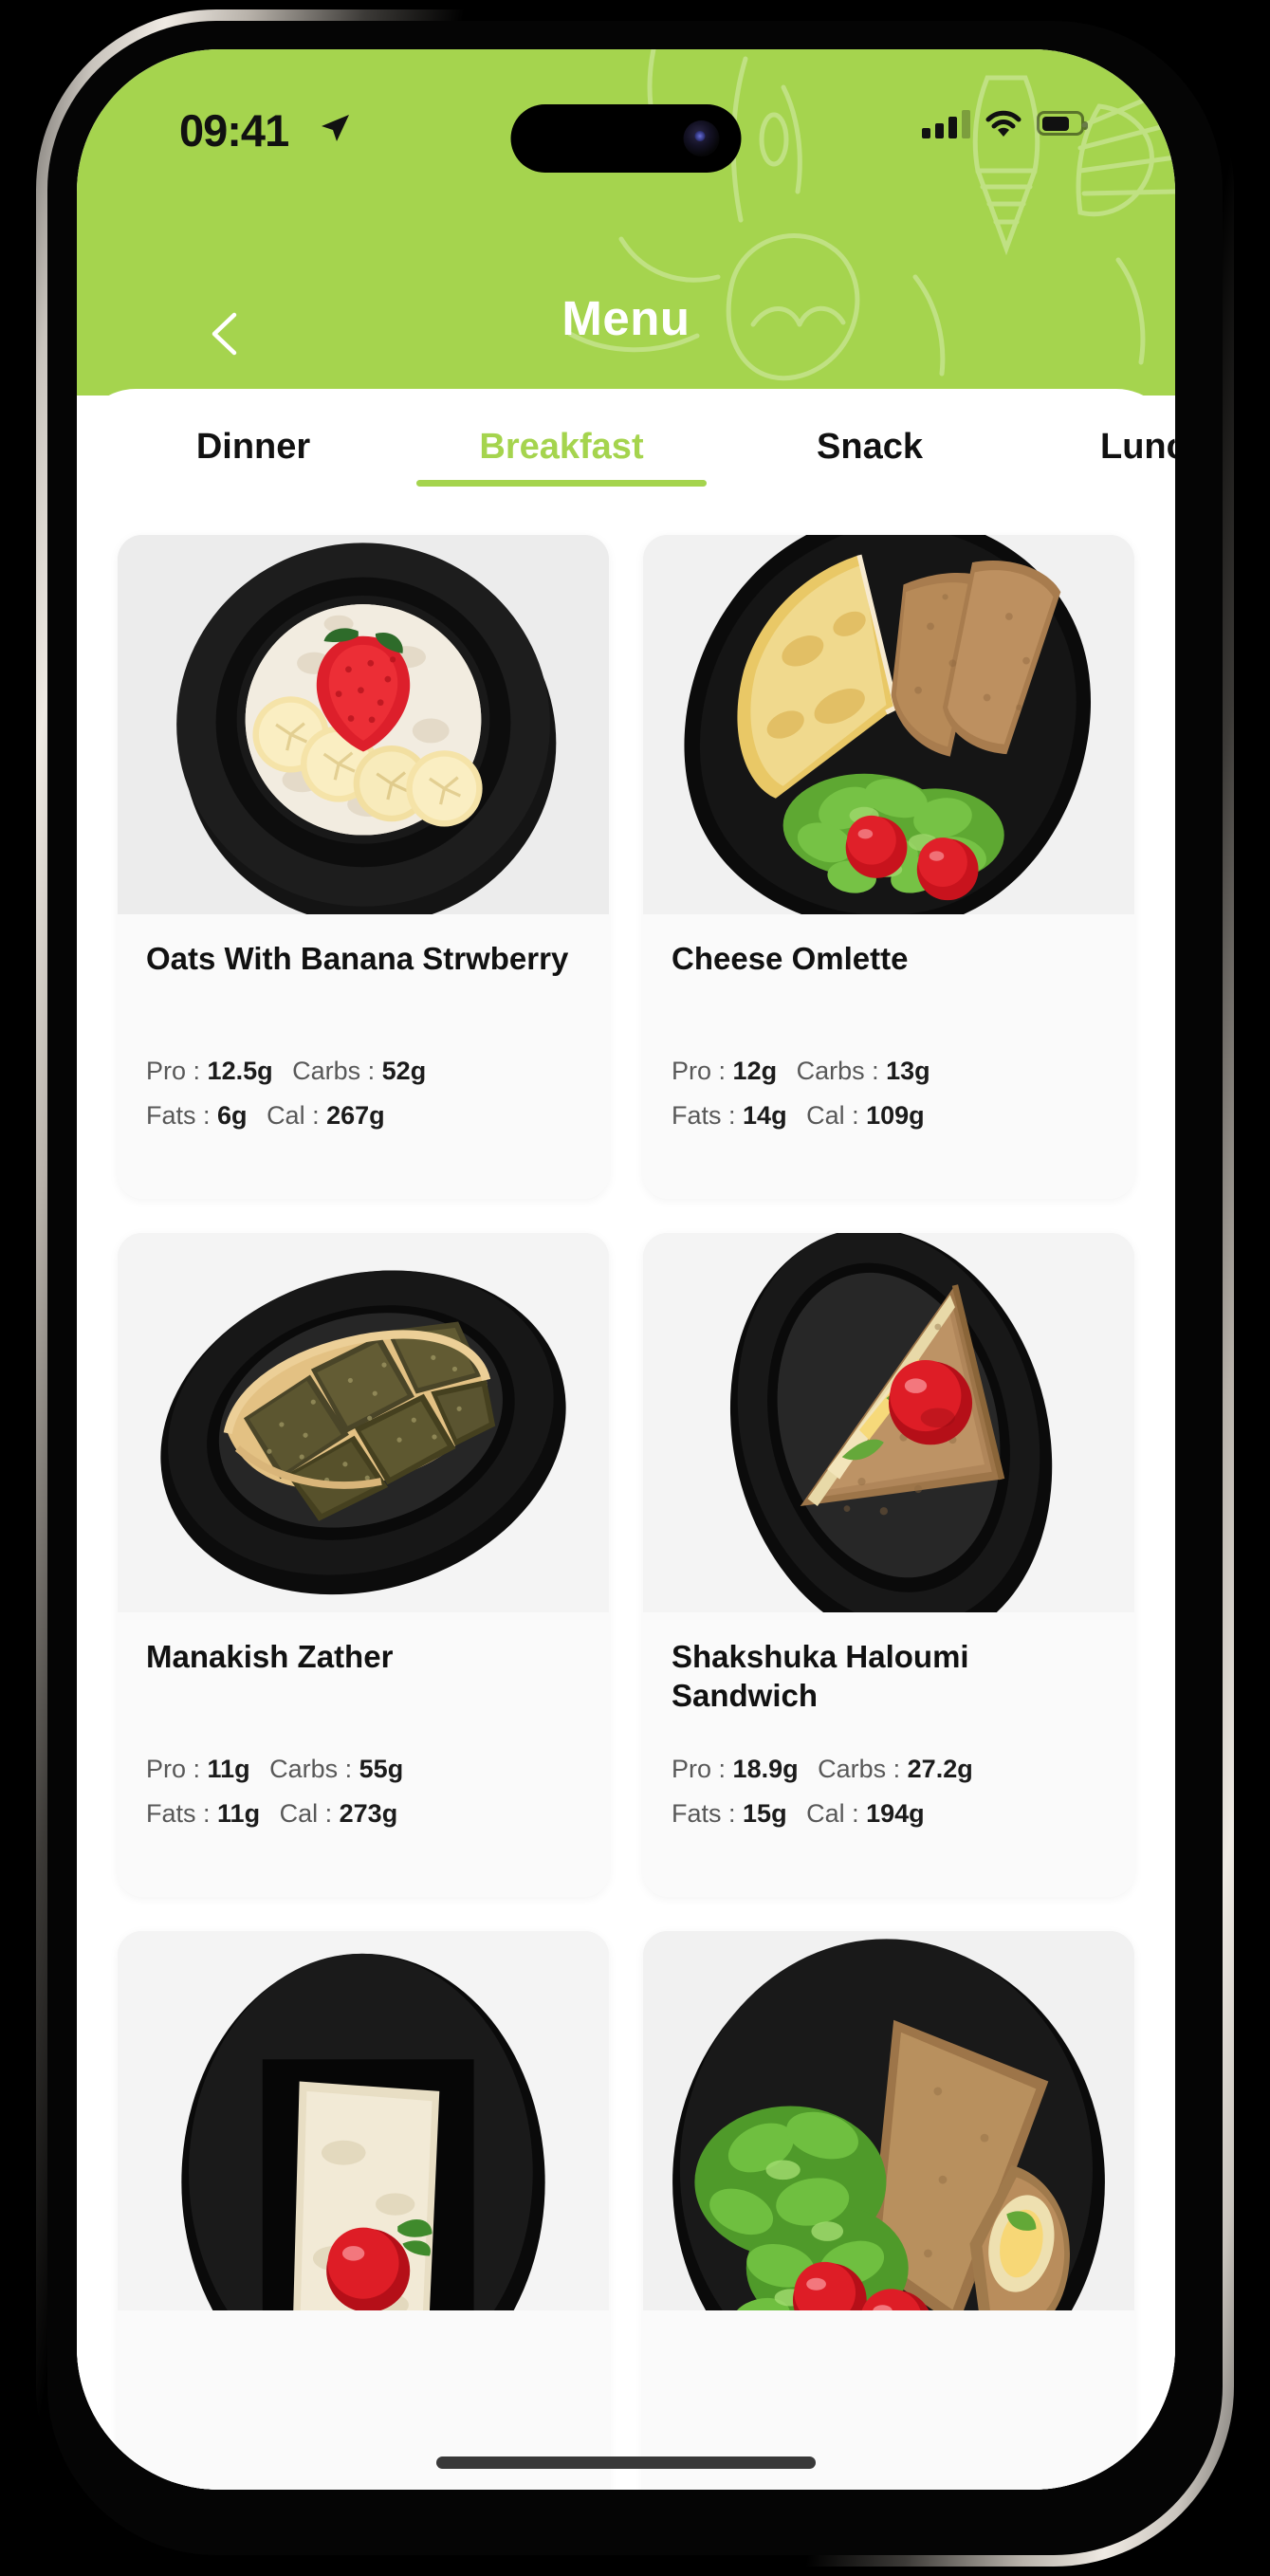 This screenshot has height=2576, width=1270. What do you see at coordinates (765, 1813) in the screenshot?
I see `fats-value: 15g` at bounding box center [765, 1813].